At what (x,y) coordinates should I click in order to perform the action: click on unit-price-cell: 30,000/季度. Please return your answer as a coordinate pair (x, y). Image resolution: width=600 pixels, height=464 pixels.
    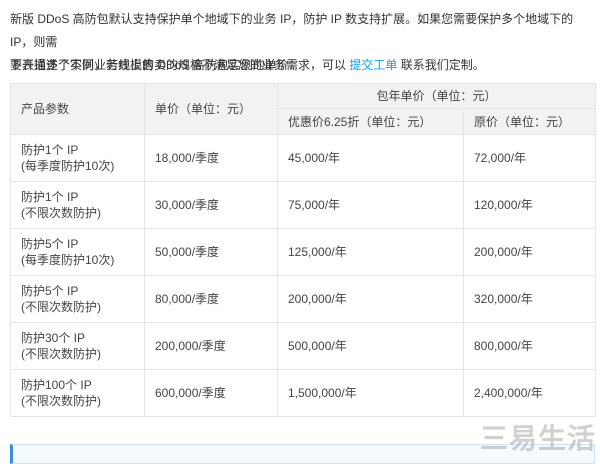
    Looking at the image, I should click on (211, 205).